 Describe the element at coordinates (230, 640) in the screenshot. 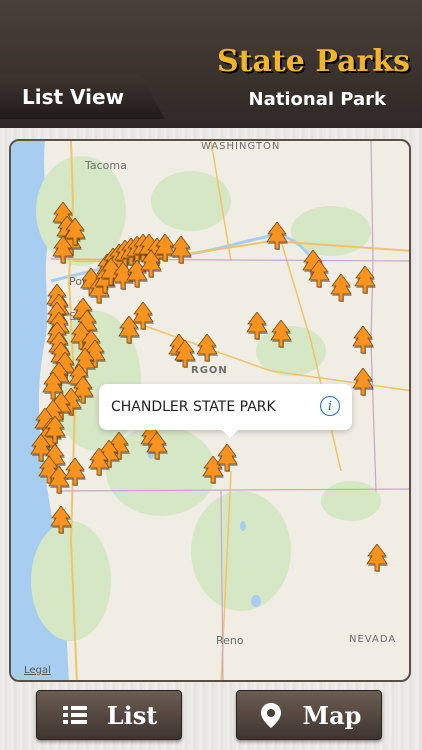

I see `label-reno: Reno` at that location.